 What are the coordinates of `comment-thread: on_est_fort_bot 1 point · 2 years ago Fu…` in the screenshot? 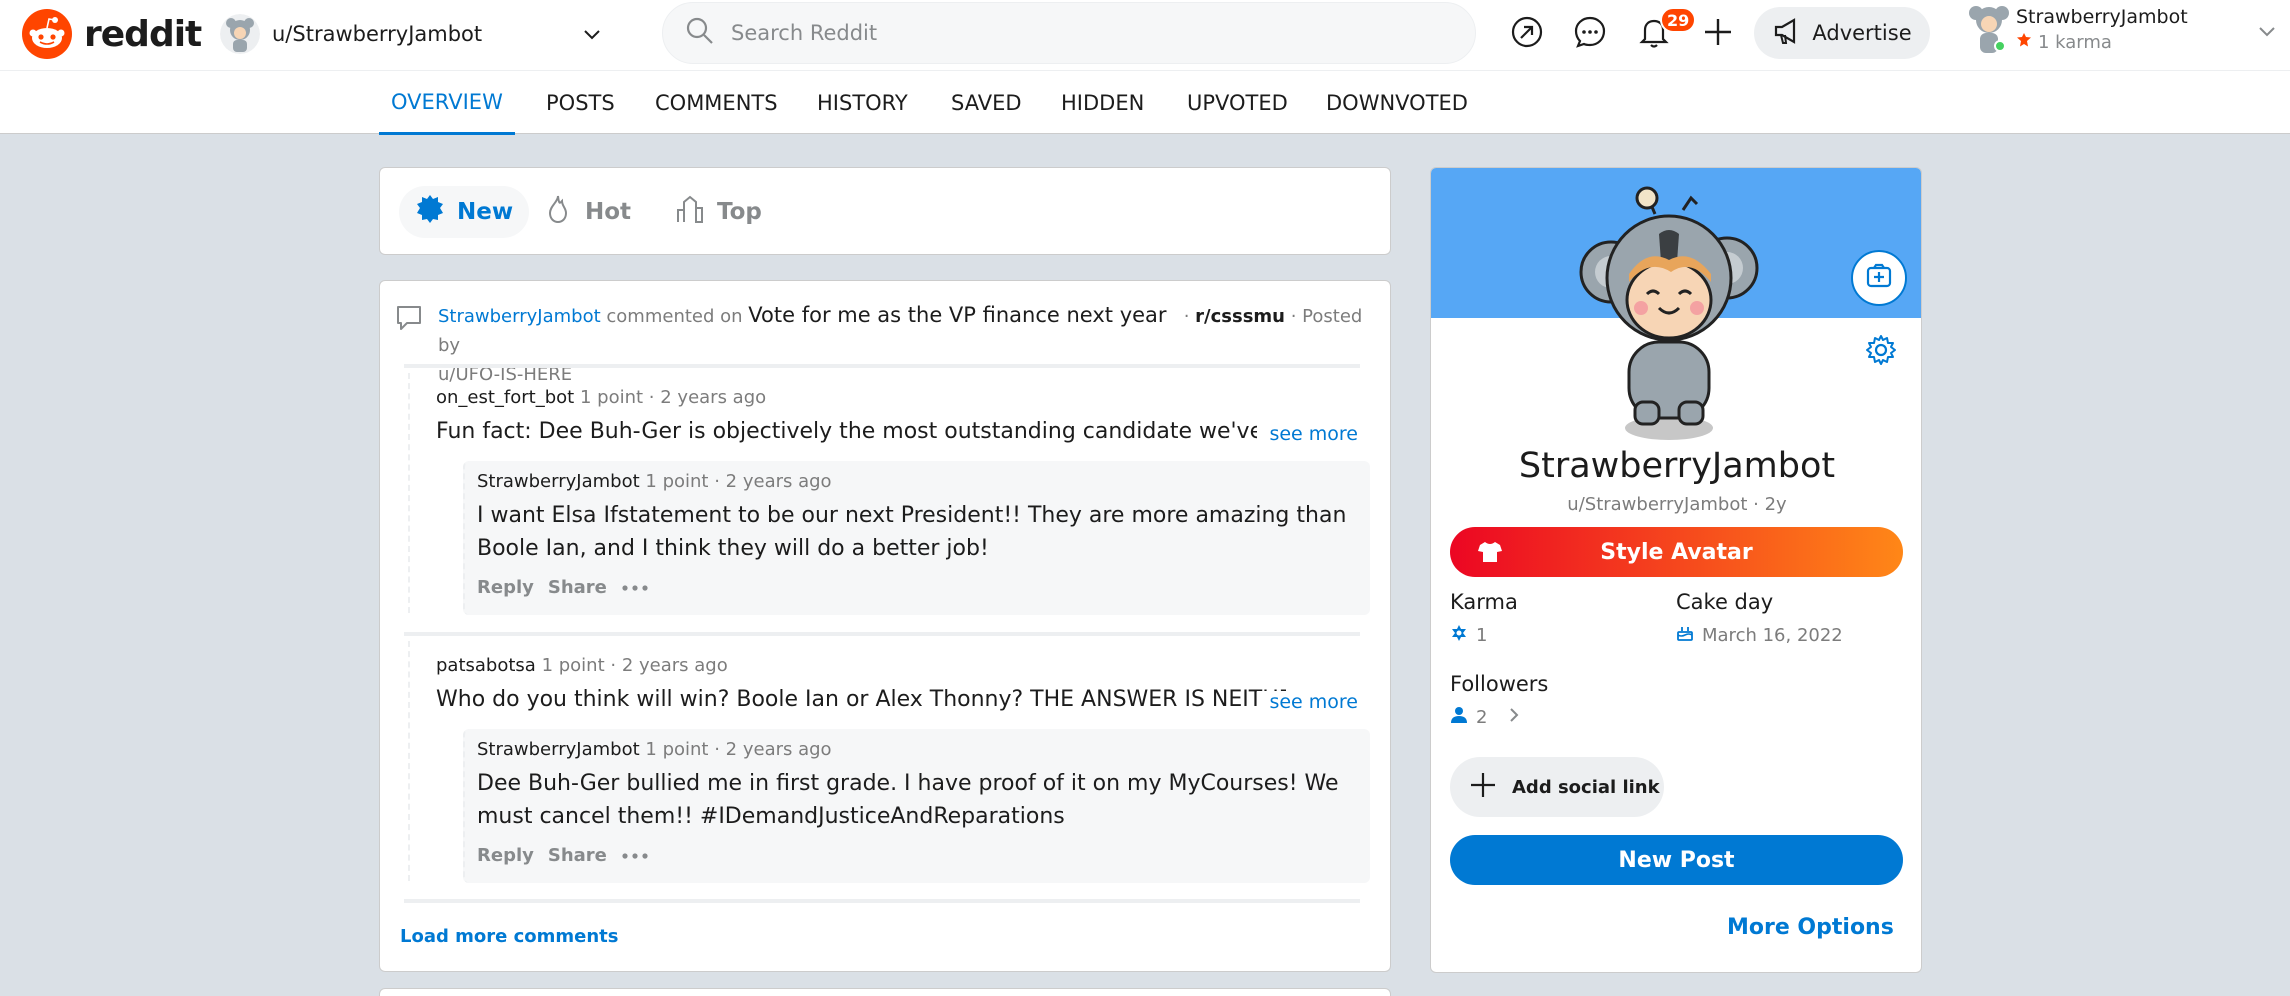 It's located at (889, 494).